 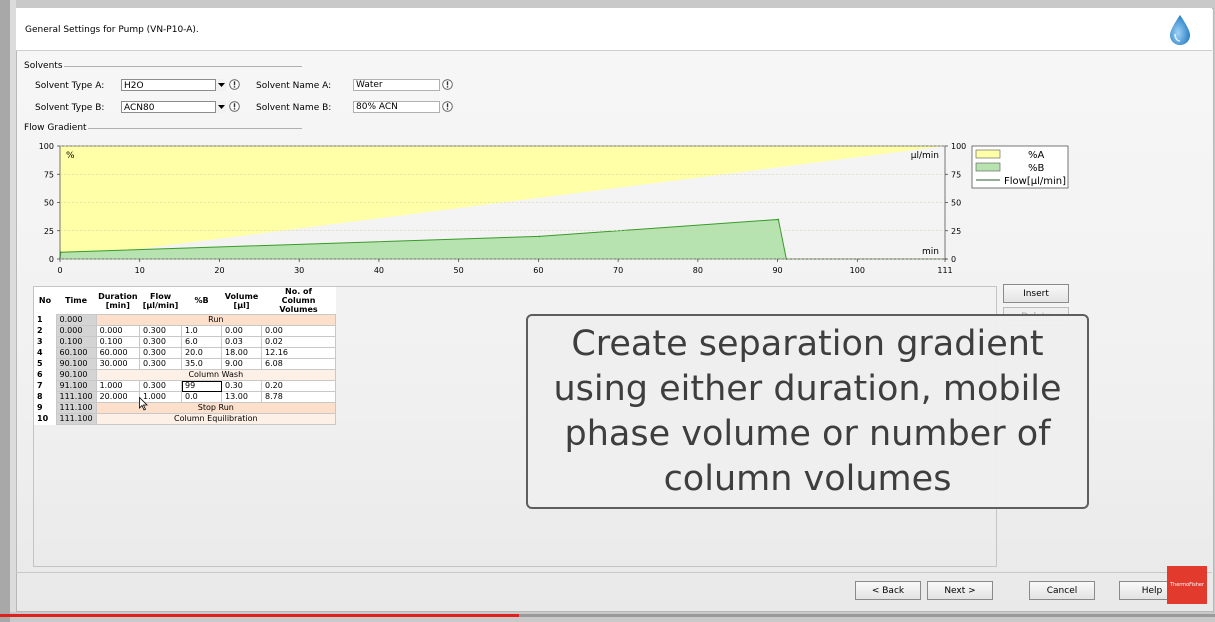 I want to click on solvent-name-b-info-icon, so click(x=447, y=106).